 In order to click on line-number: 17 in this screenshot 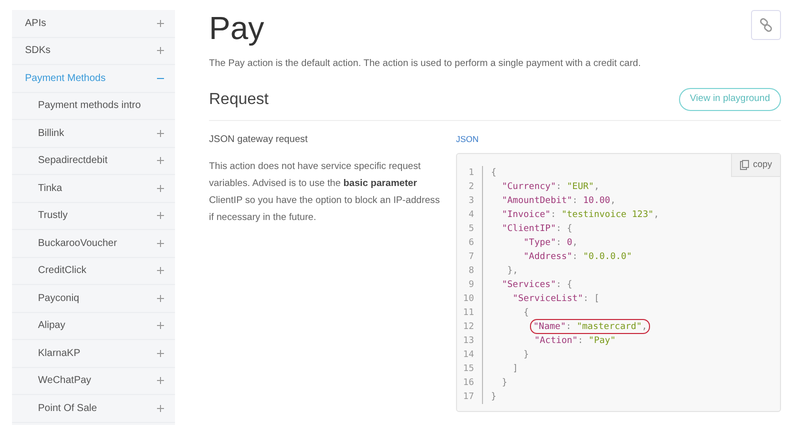, I will do `click(470, 397)`.